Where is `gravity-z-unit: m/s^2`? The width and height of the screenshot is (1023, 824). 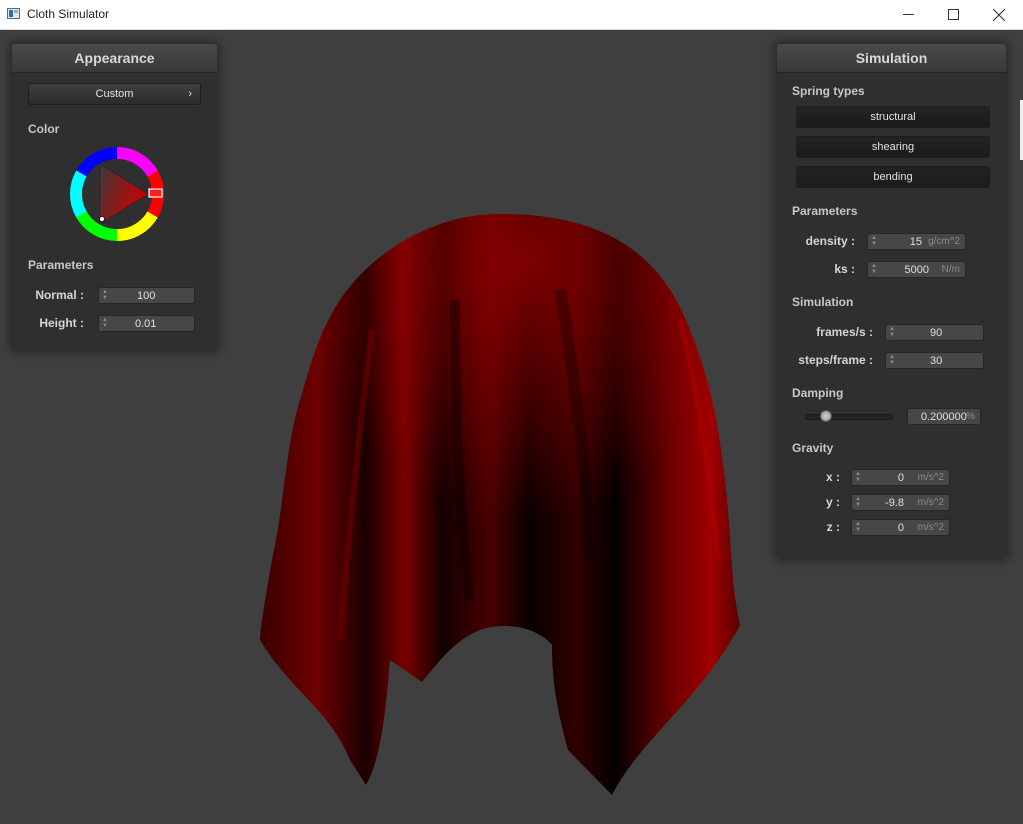 gravity-z-unit: m/s^2 is located at coordinates (930, 527).